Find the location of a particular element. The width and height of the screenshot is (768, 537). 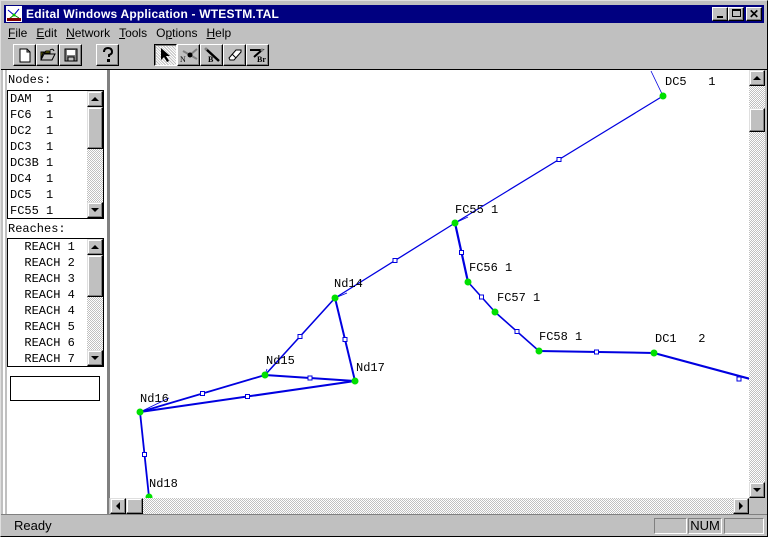

pointer-arrow-icon is located at coordinates (165, 55).